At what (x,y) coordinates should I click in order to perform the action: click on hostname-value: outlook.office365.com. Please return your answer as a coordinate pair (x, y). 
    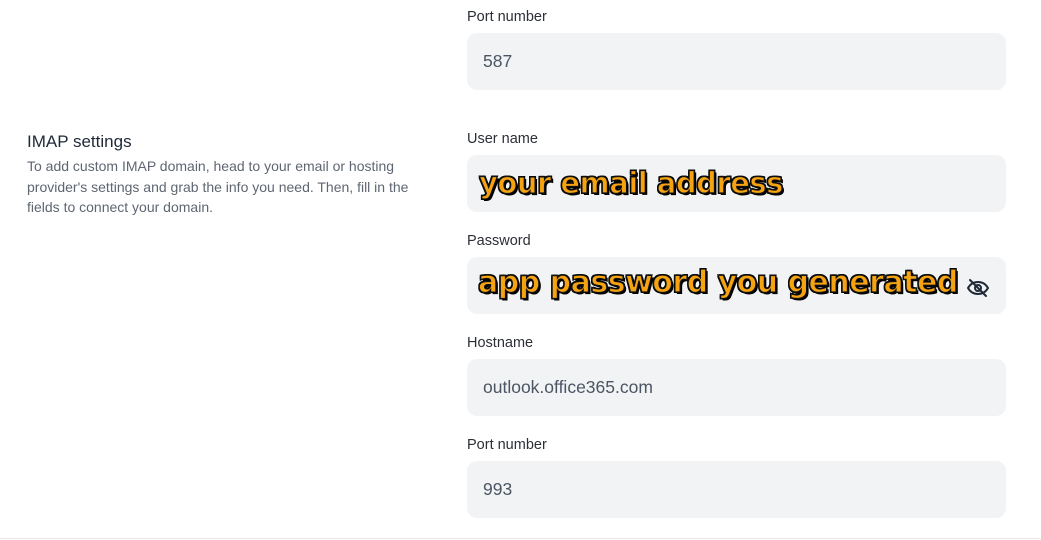
    Looking at the image, I should click on (568, 387).